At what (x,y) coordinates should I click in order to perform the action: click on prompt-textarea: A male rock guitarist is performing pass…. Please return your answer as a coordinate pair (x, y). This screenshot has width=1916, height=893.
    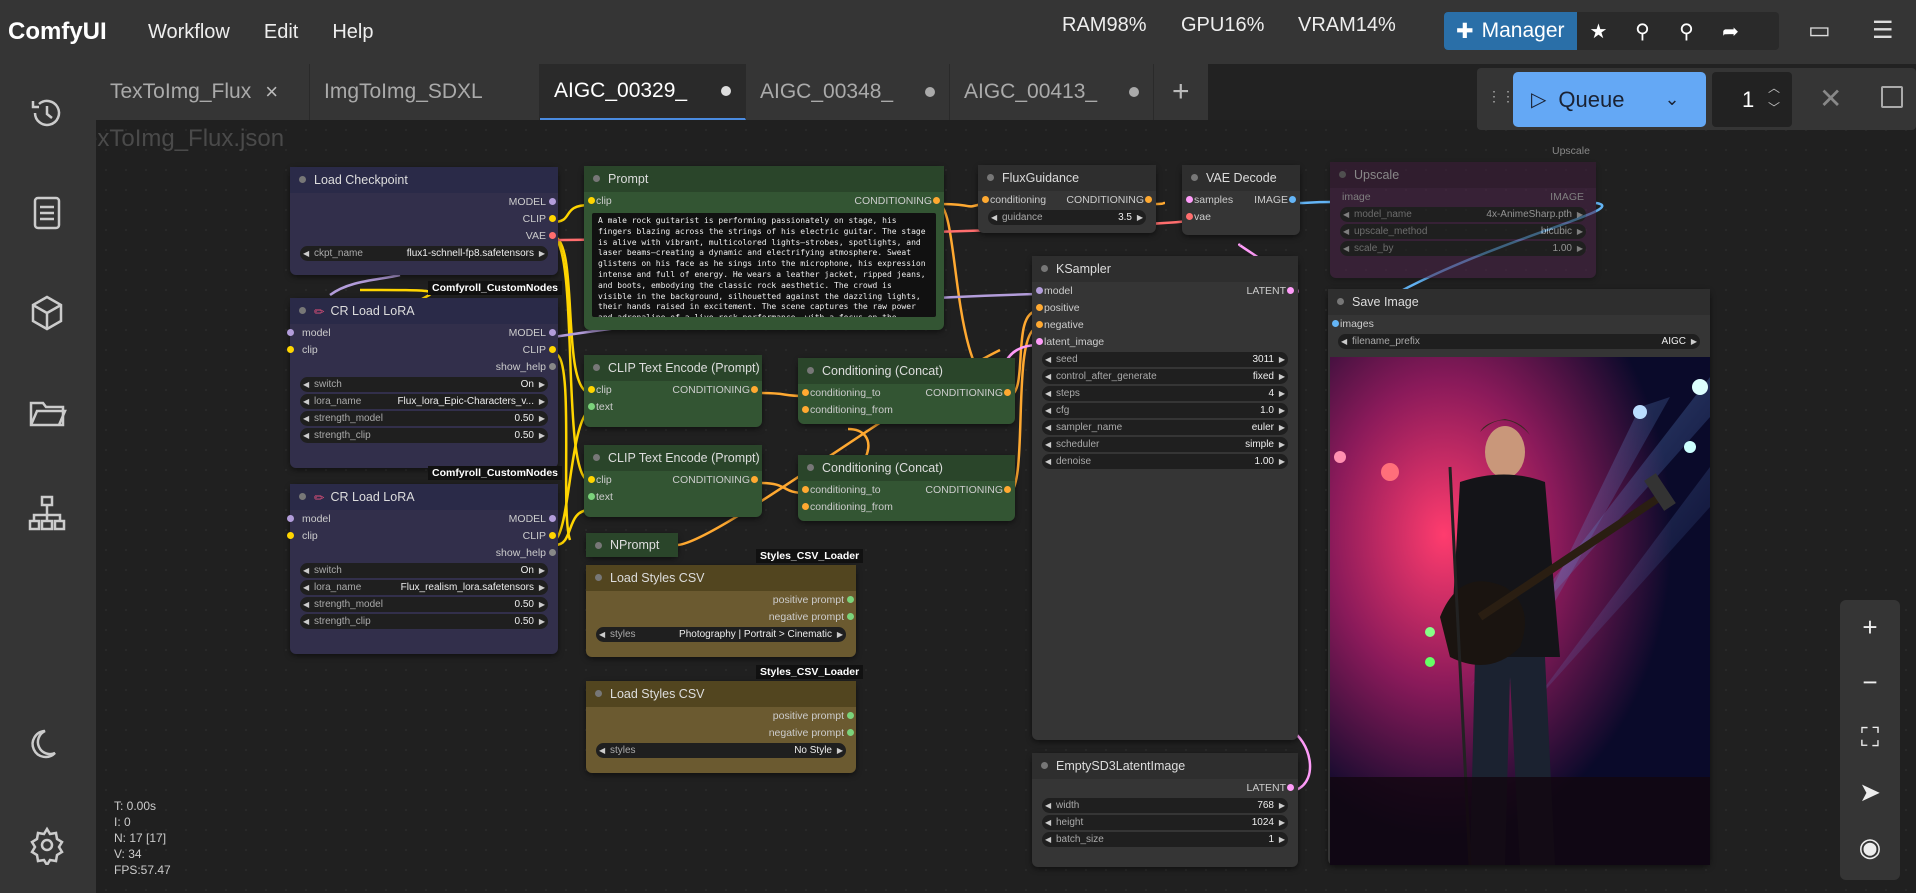
    Looking at the image, I should click on (764, 265).